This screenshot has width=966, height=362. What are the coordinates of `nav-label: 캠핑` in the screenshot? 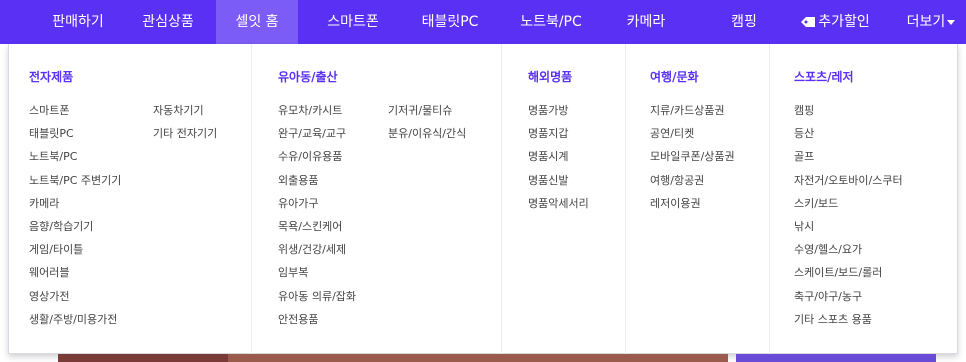 It's located at (744, 22).